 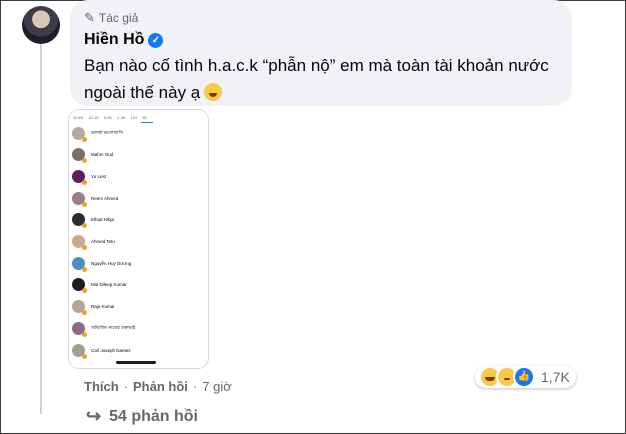 I want to click on screenshot-list-item: Mia Dileep Kumar, so click(x=137, y=285).